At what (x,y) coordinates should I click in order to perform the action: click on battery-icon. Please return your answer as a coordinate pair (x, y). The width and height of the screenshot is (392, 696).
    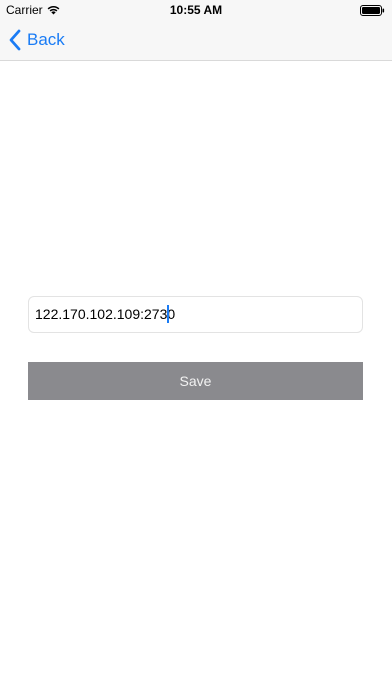
    Looking at the image, I should click on (372, 10).